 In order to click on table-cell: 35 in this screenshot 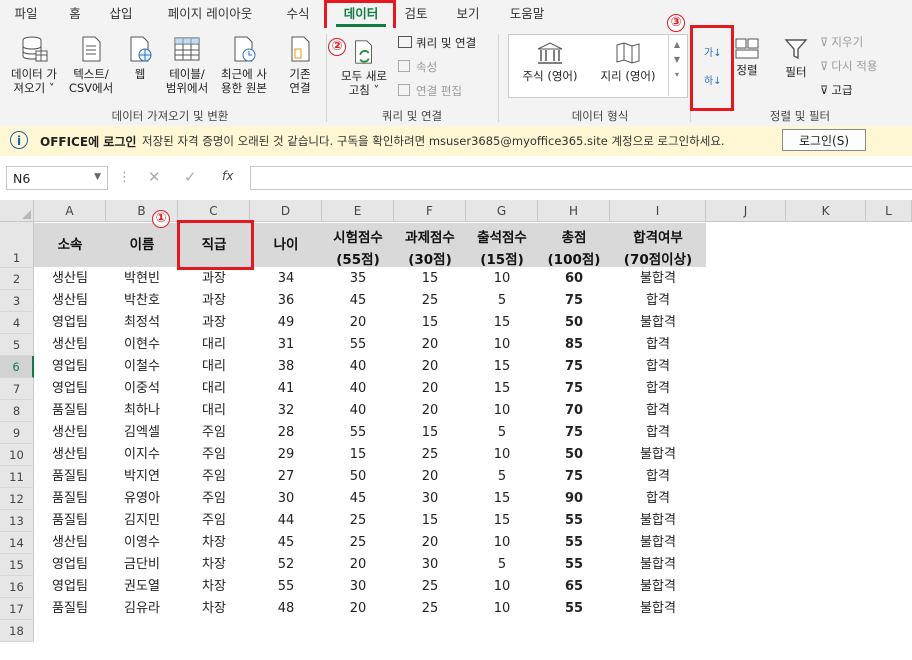, I will do `click(358, 279)`.